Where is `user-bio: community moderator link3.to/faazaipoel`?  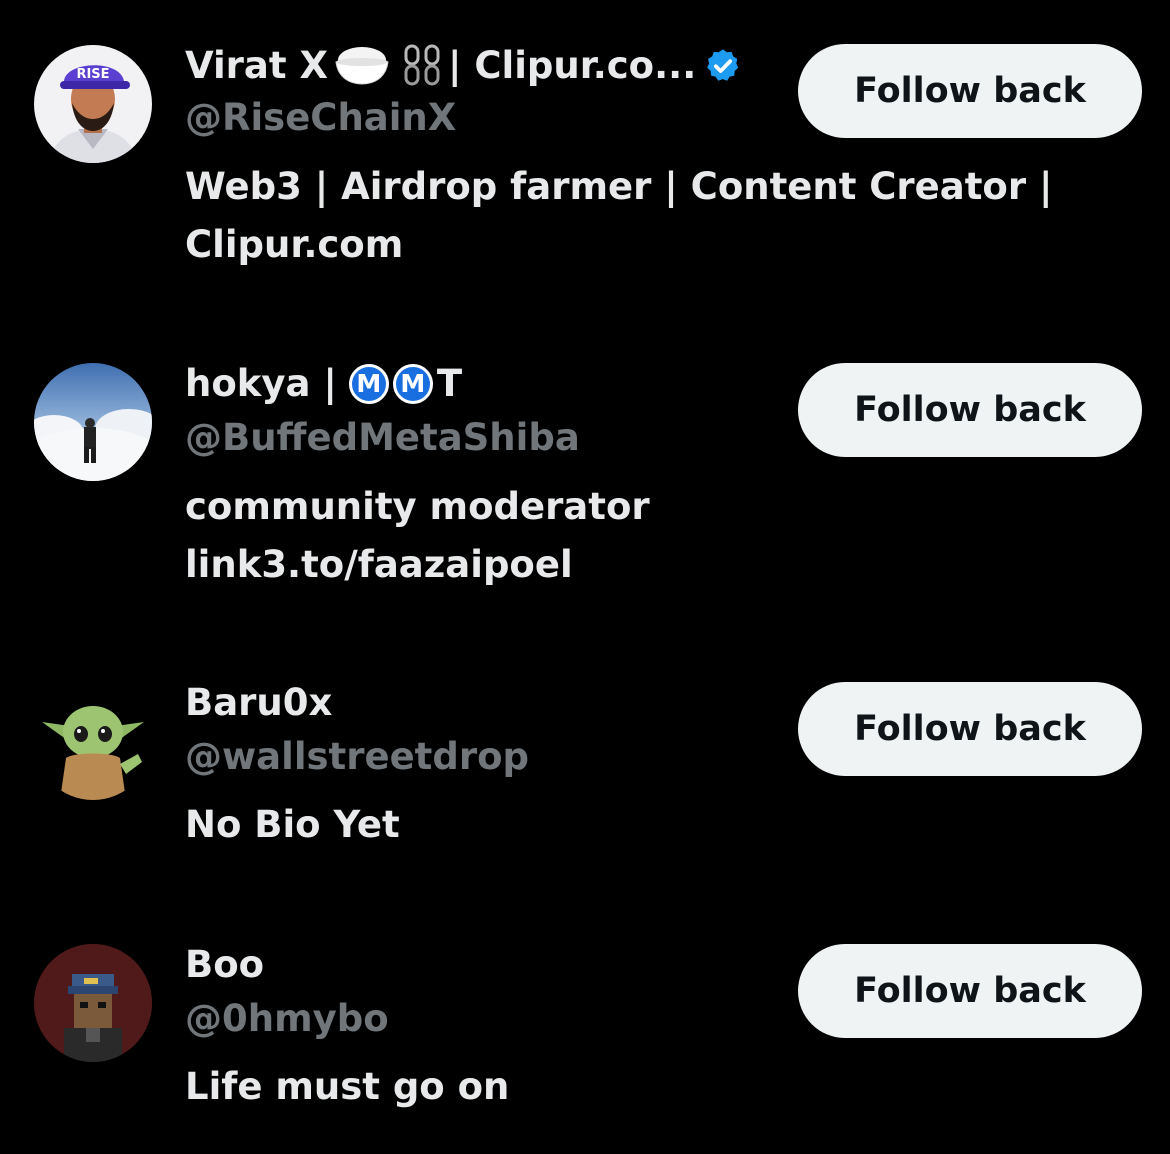
user-bio: community moderator link3.to/faazaipoel is located at coordinates (417, 535).